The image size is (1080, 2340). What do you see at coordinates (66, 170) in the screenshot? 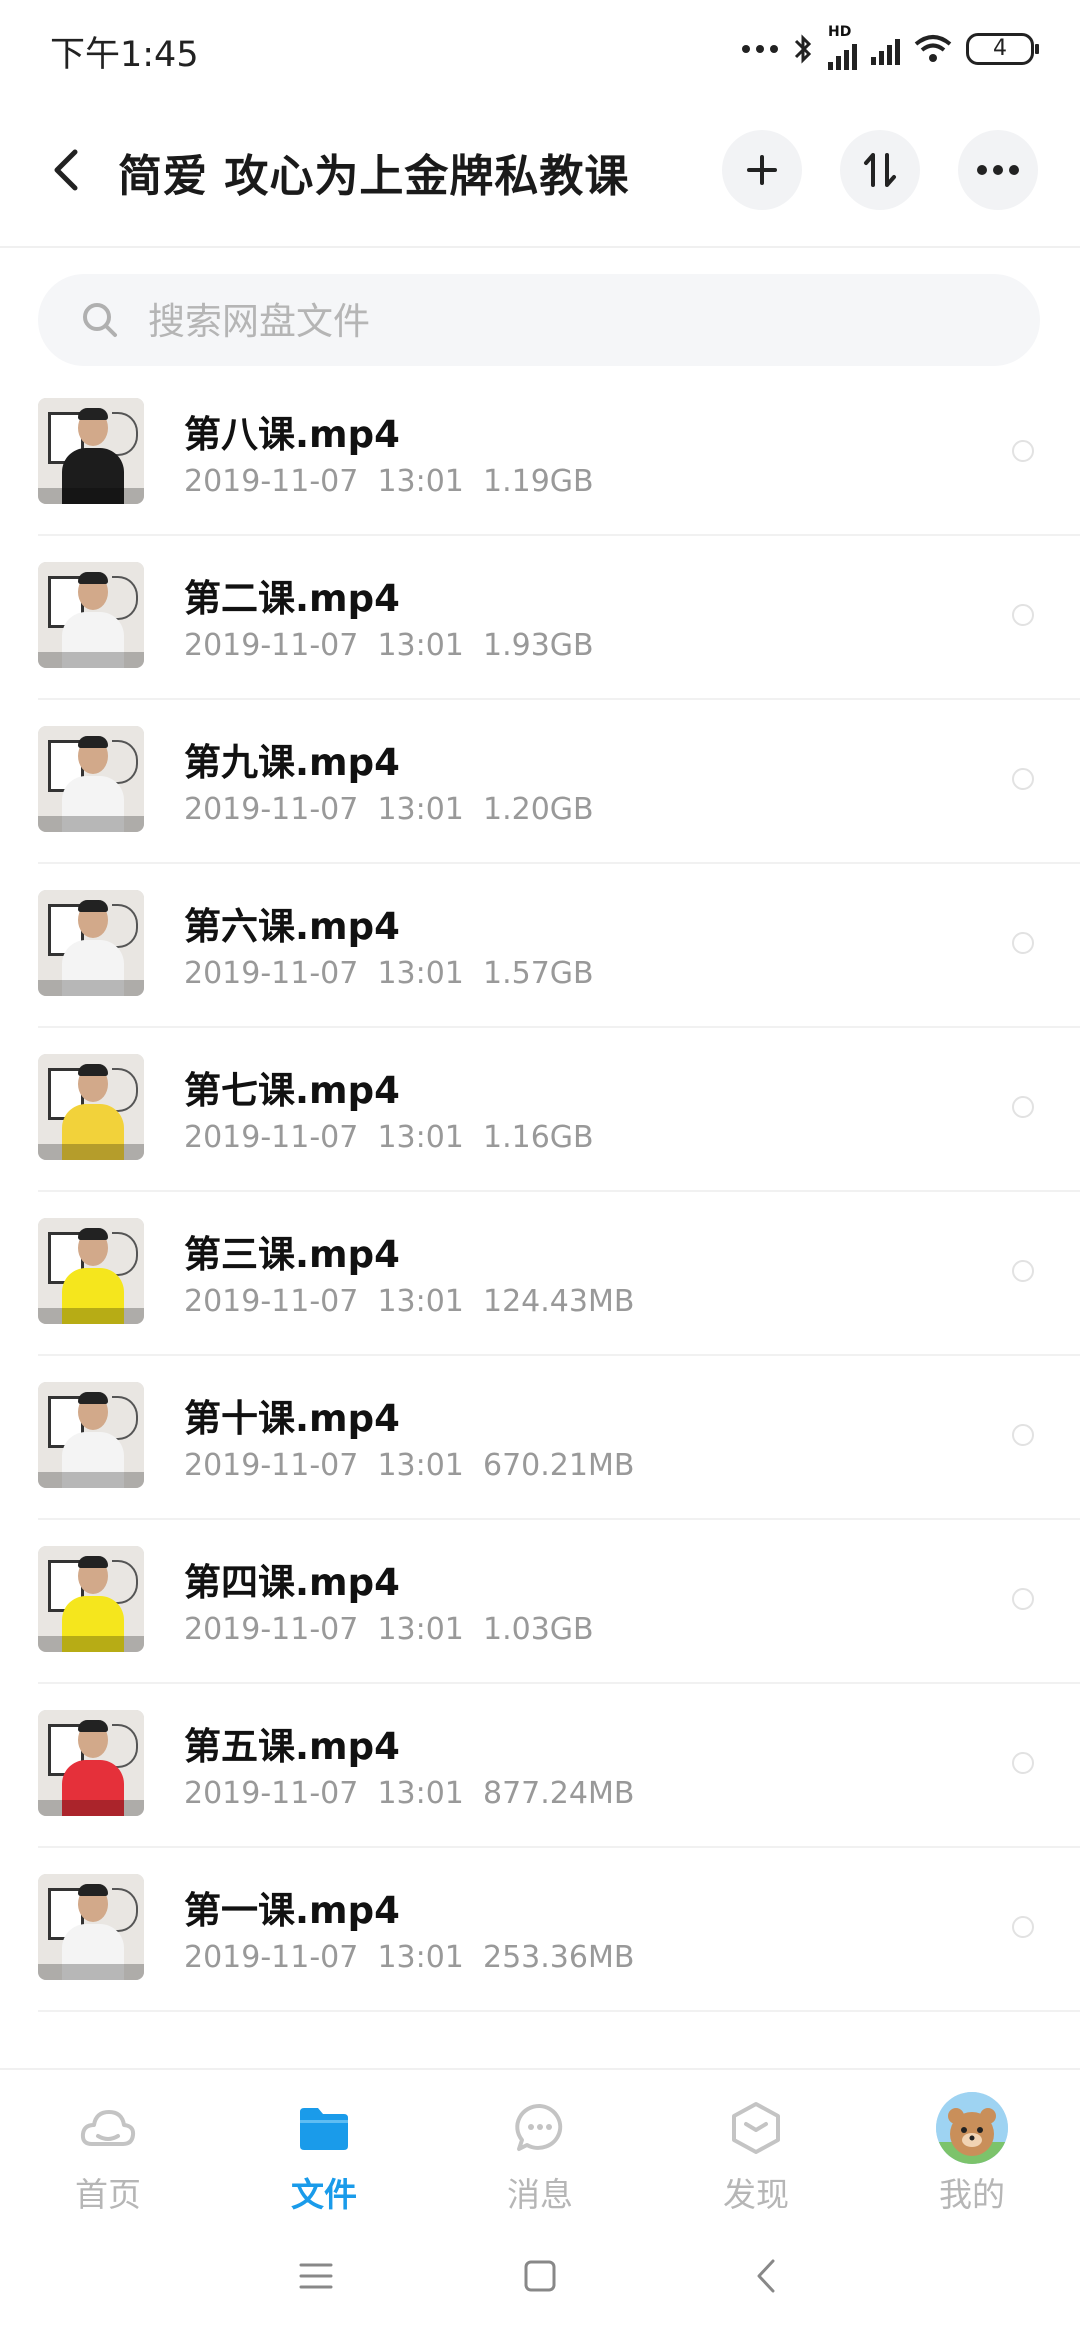
I see `back-button` at bounding box center [66, 170].